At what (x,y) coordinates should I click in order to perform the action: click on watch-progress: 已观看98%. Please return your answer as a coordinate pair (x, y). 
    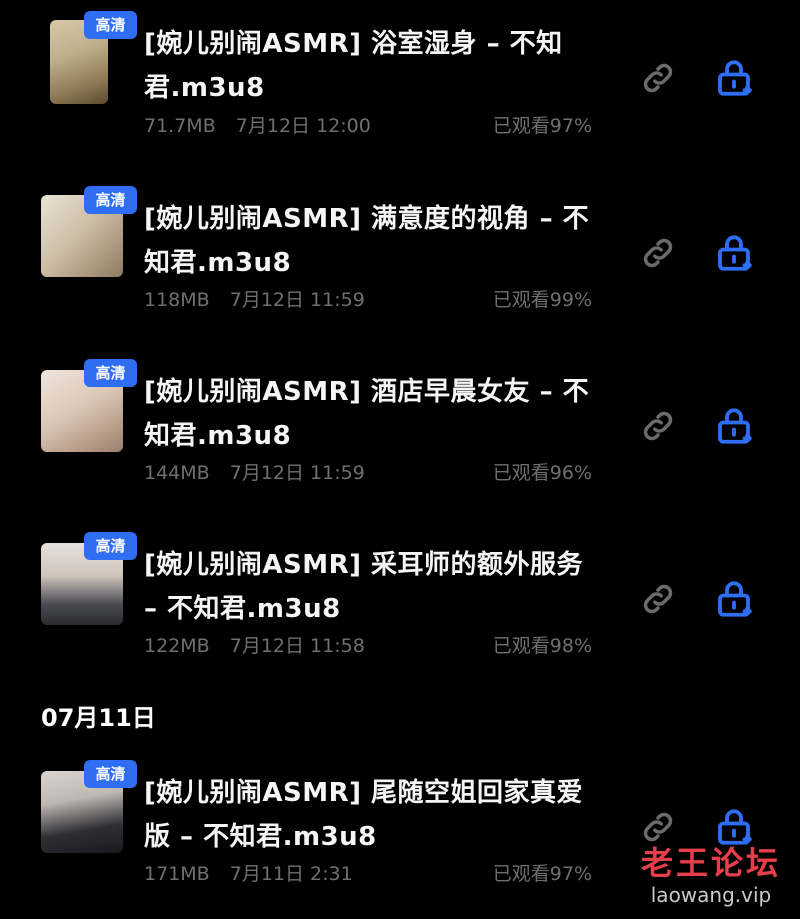
    Looking at the image, I should click on (542, 646).